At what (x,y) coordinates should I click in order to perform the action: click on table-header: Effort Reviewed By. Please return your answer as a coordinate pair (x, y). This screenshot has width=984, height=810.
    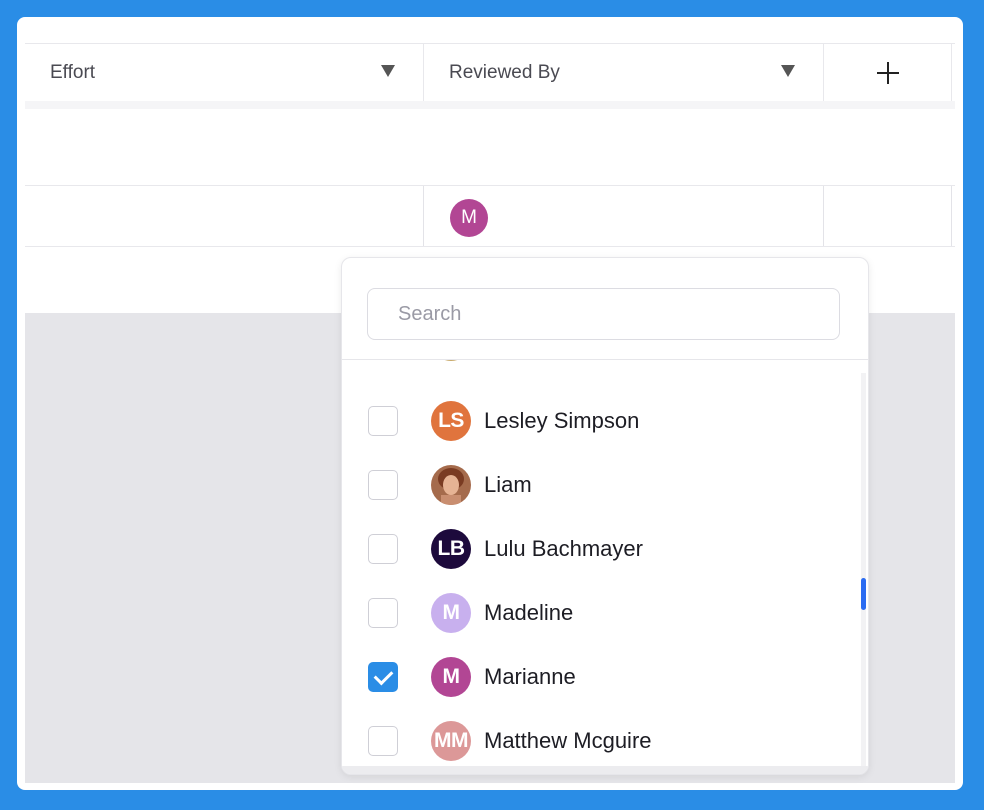
    Looking at the image, I should click on (490, 73).